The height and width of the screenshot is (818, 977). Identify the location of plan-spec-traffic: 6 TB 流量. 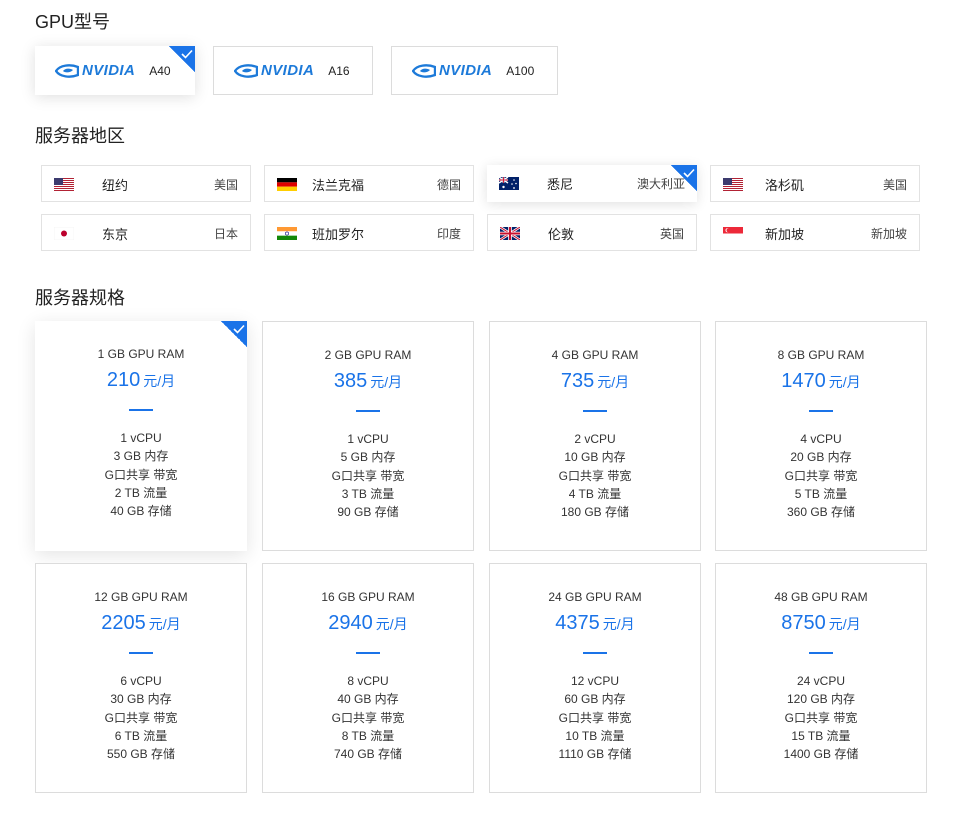
(141, 735).